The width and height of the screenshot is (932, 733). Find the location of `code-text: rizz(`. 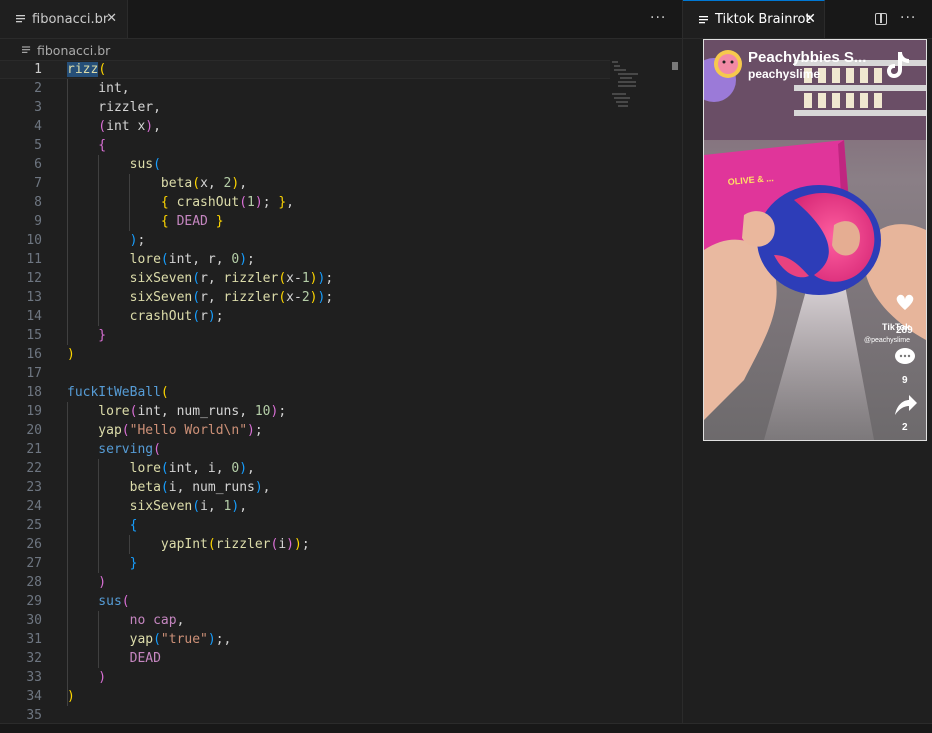

code-text: rizz( is located at coordinates (86, 69).